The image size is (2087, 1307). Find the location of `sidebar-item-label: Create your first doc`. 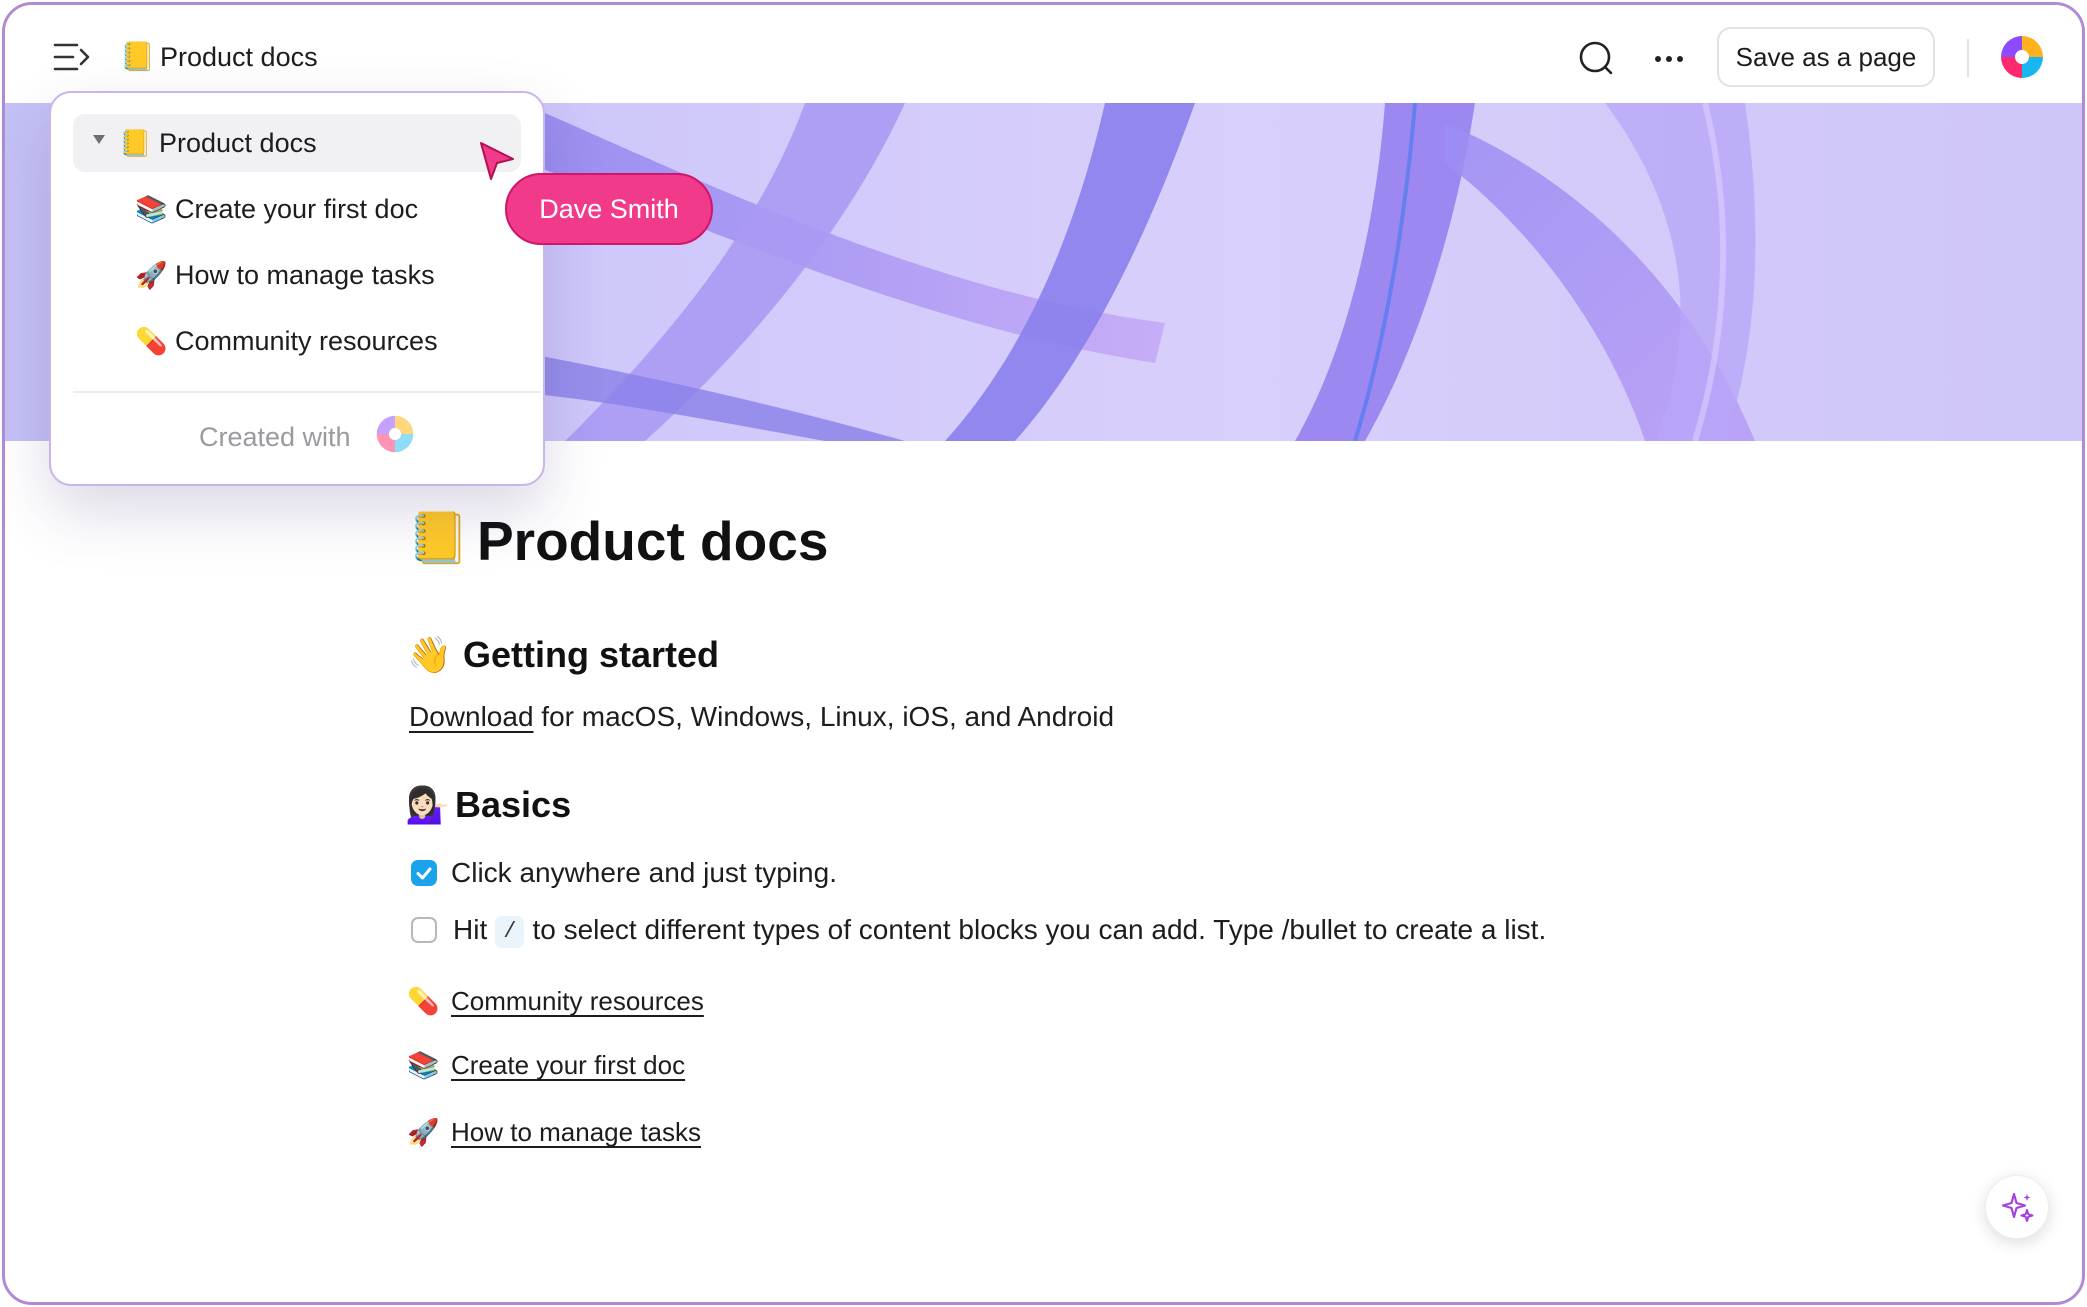

sidebar-item-label: Create your first doc is located at coordinates (297, 209).